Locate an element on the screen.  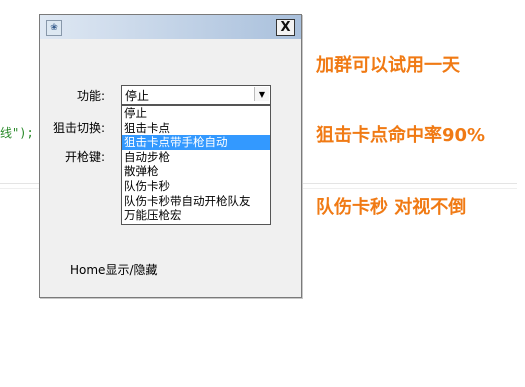
fire-key-label: 开枪键: is located at coordinates (85, 157).